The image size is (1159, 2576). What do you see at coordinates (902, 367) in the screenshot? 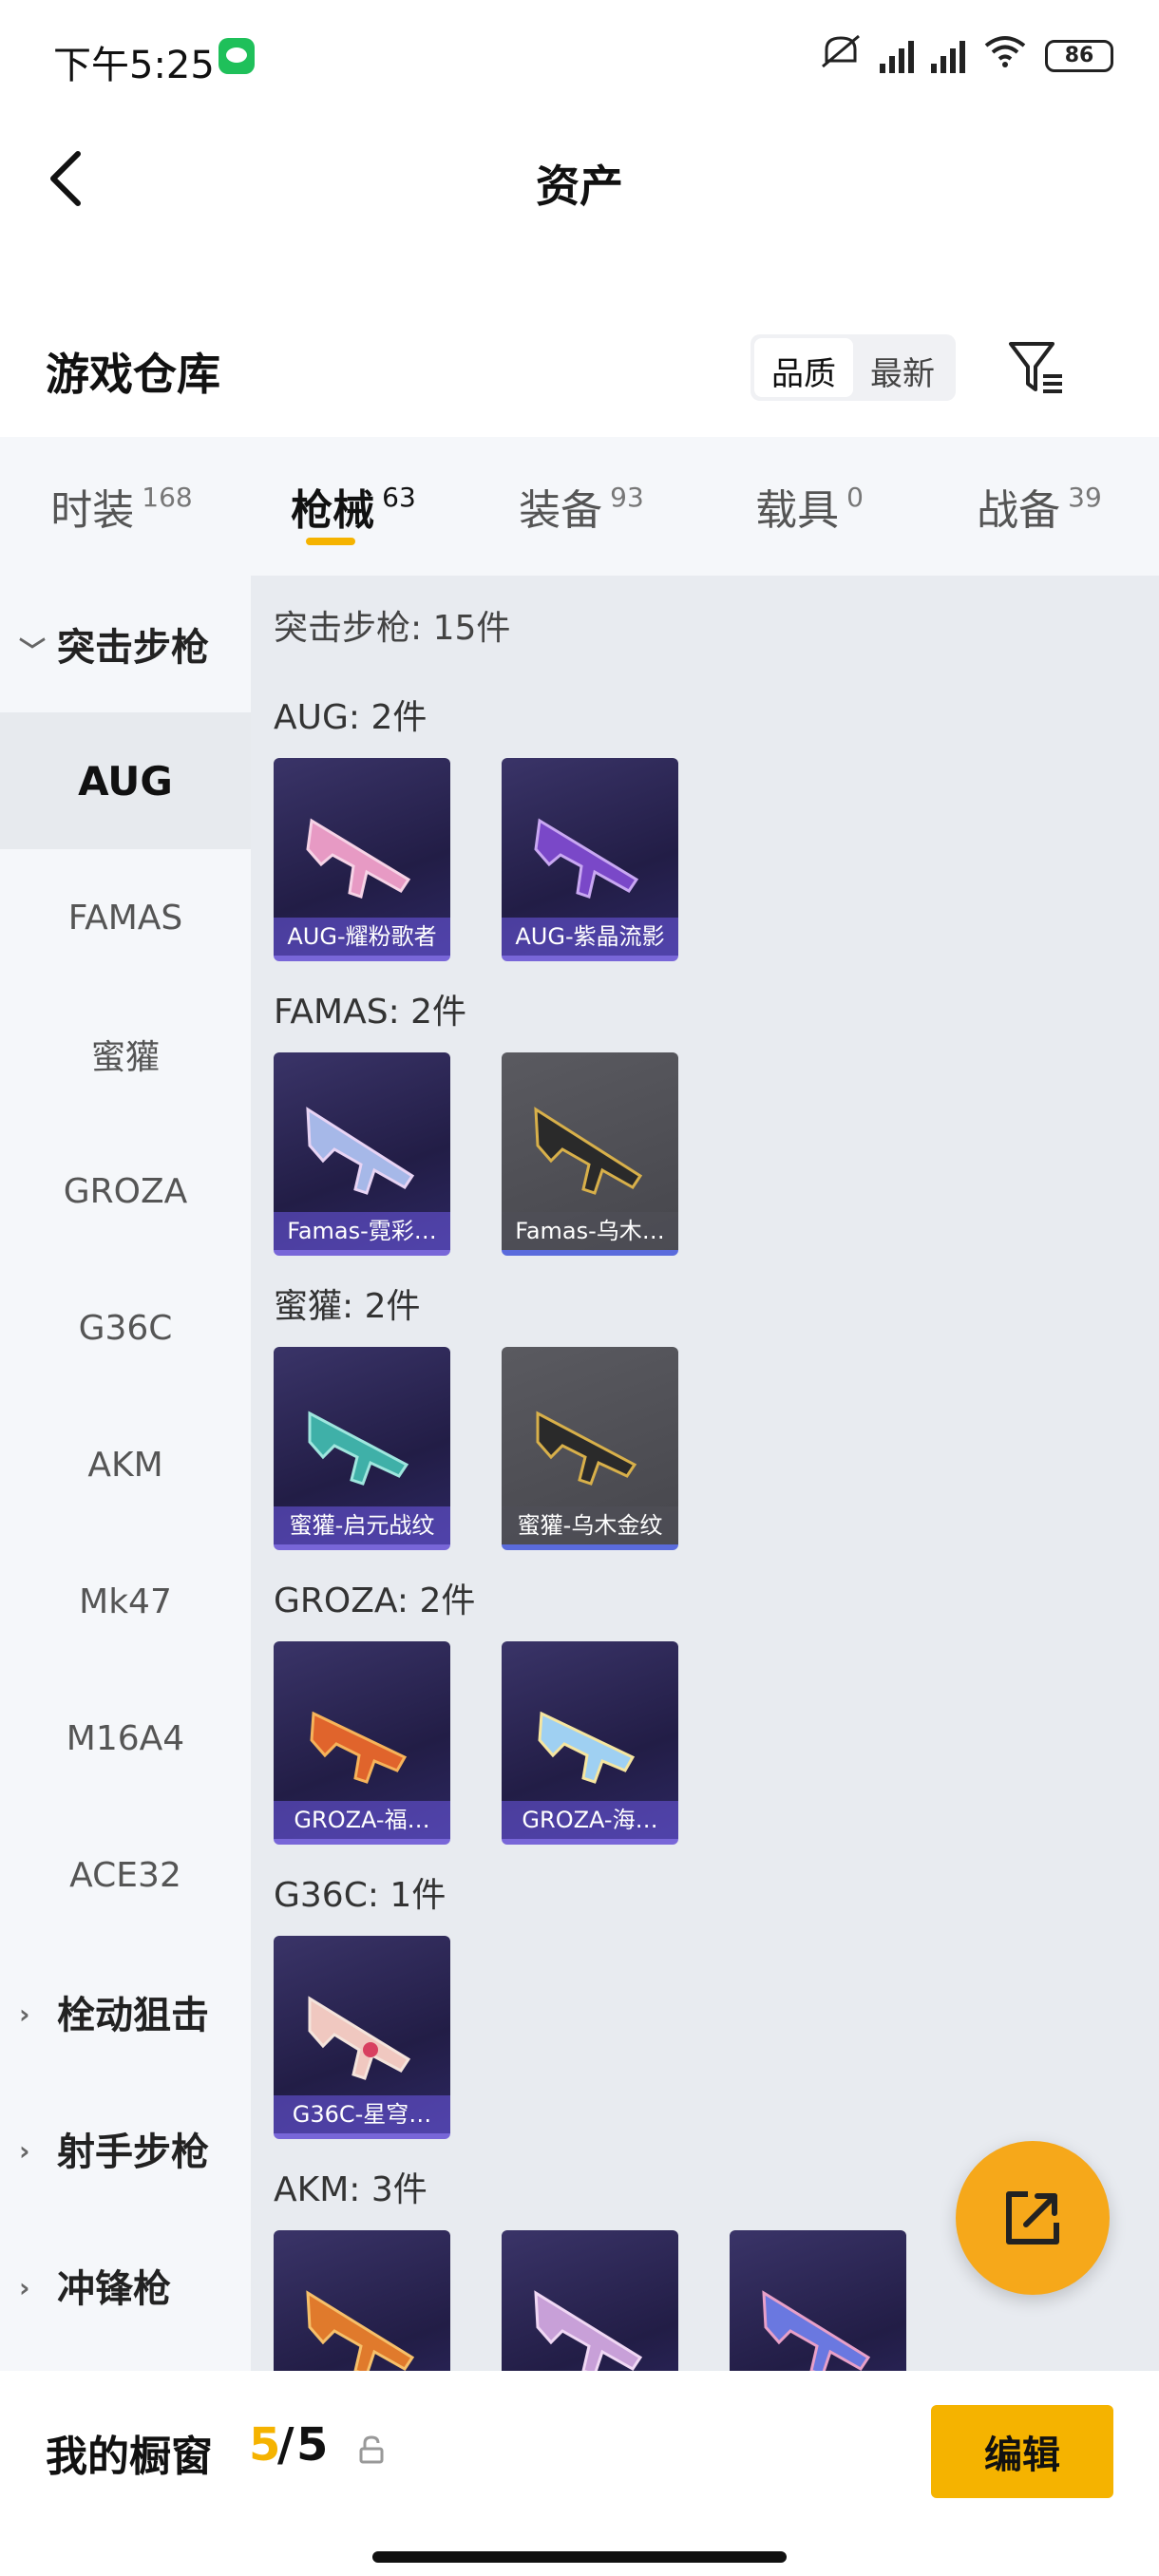
I see `sort-newest: 最新` at bounding box center [902, 367].